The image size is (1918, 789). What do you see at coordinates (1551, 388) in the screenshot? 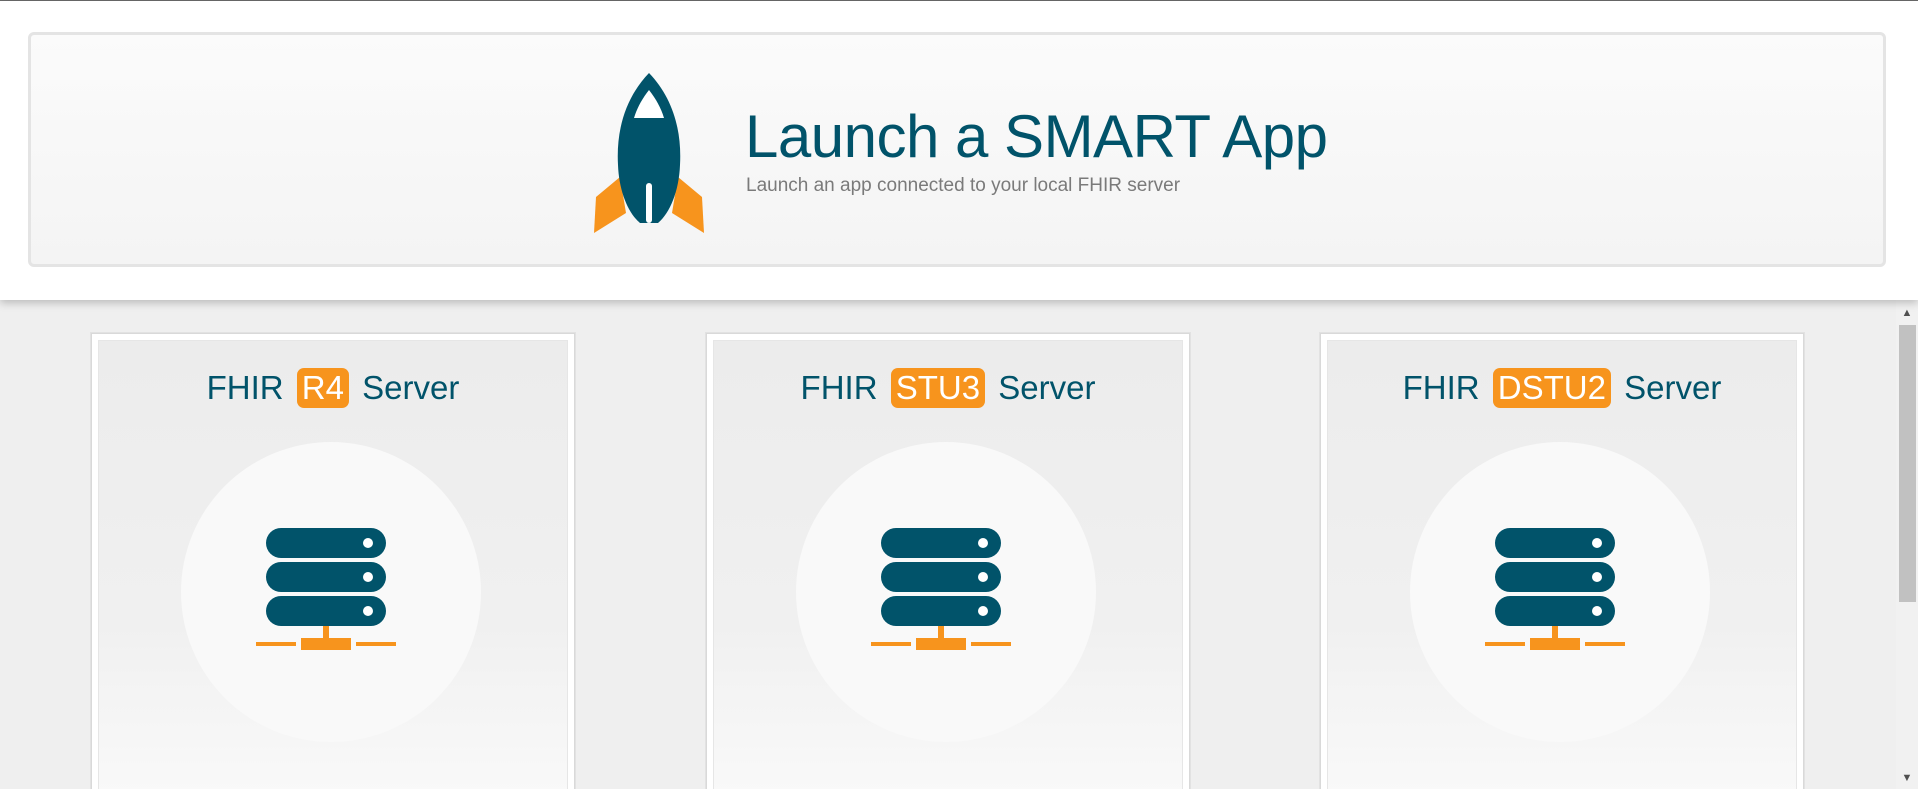
I see `version-badge: DSTU2` at bounding box center [1551, 388].